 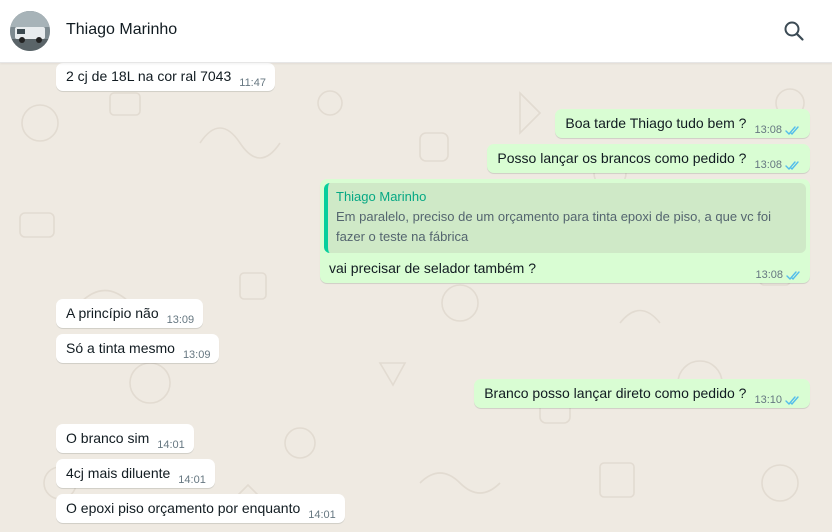 I want to click on message-incoming: Só a tinta mesmo 13:09, so click(x=138, y=348).